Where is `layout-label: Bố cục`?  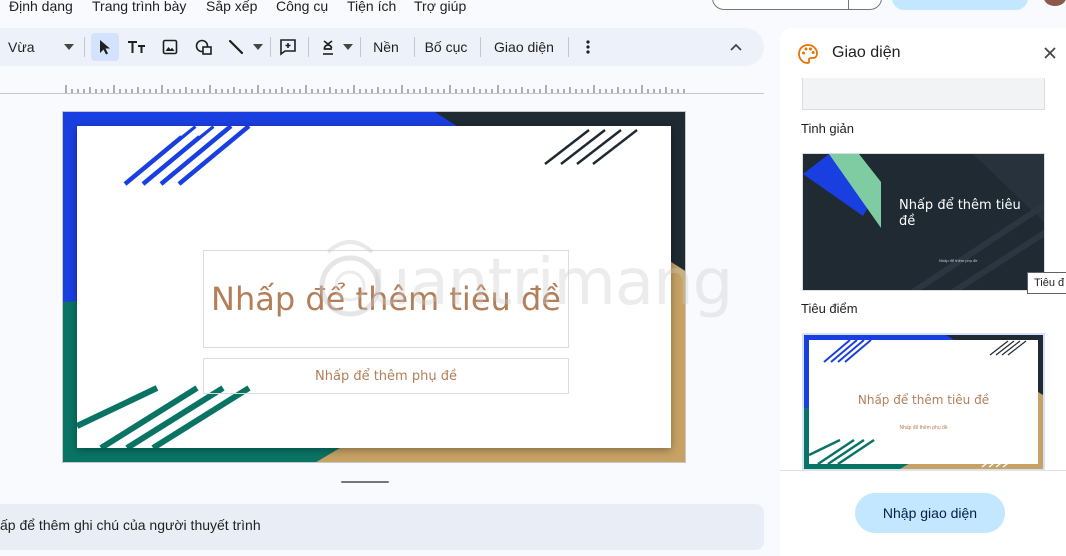
layout-label: Bố cục is located at coordinates (446, 47).